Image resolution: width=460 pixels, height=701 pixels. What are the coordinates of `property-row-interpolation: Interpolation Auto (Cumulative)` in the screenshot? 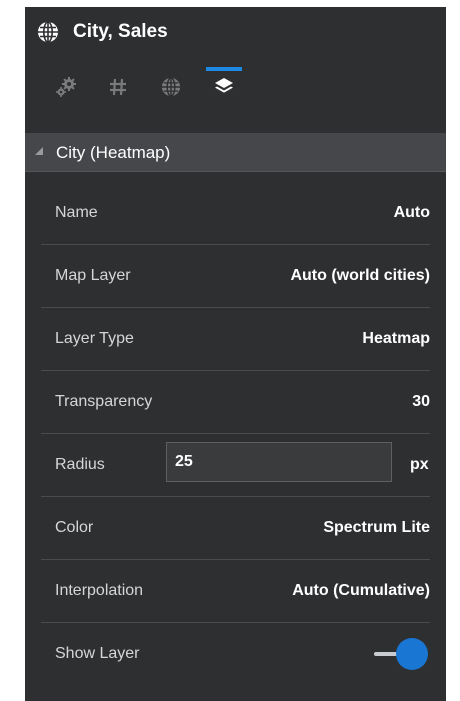 It's located at (235, 591).